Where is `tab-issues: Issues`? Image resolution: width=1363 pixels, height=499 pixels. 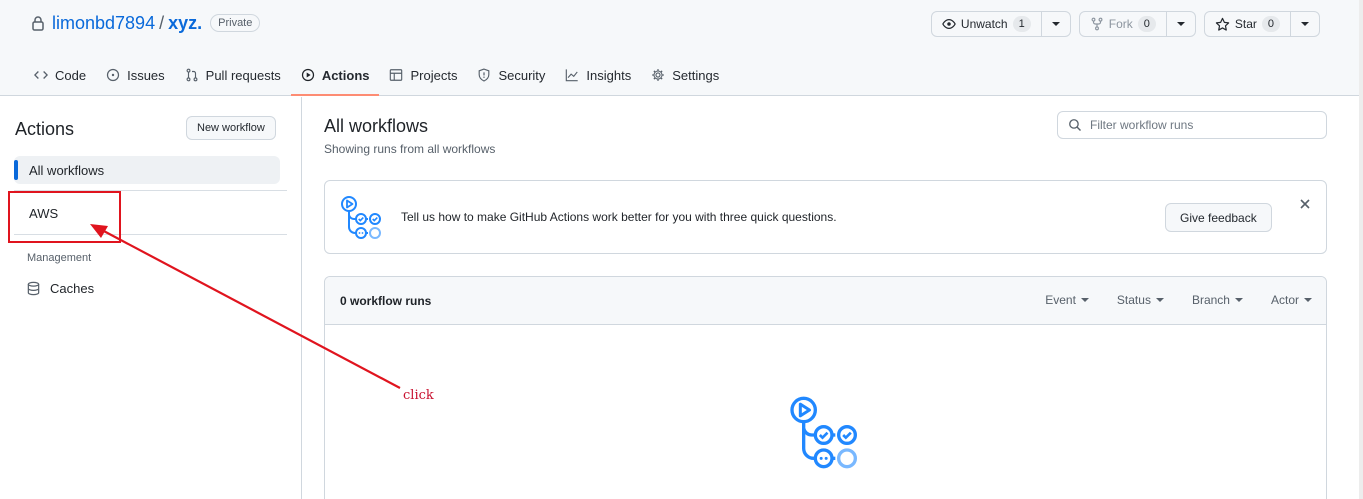 tab-issues: Issues is located at coordinates (135, 75).